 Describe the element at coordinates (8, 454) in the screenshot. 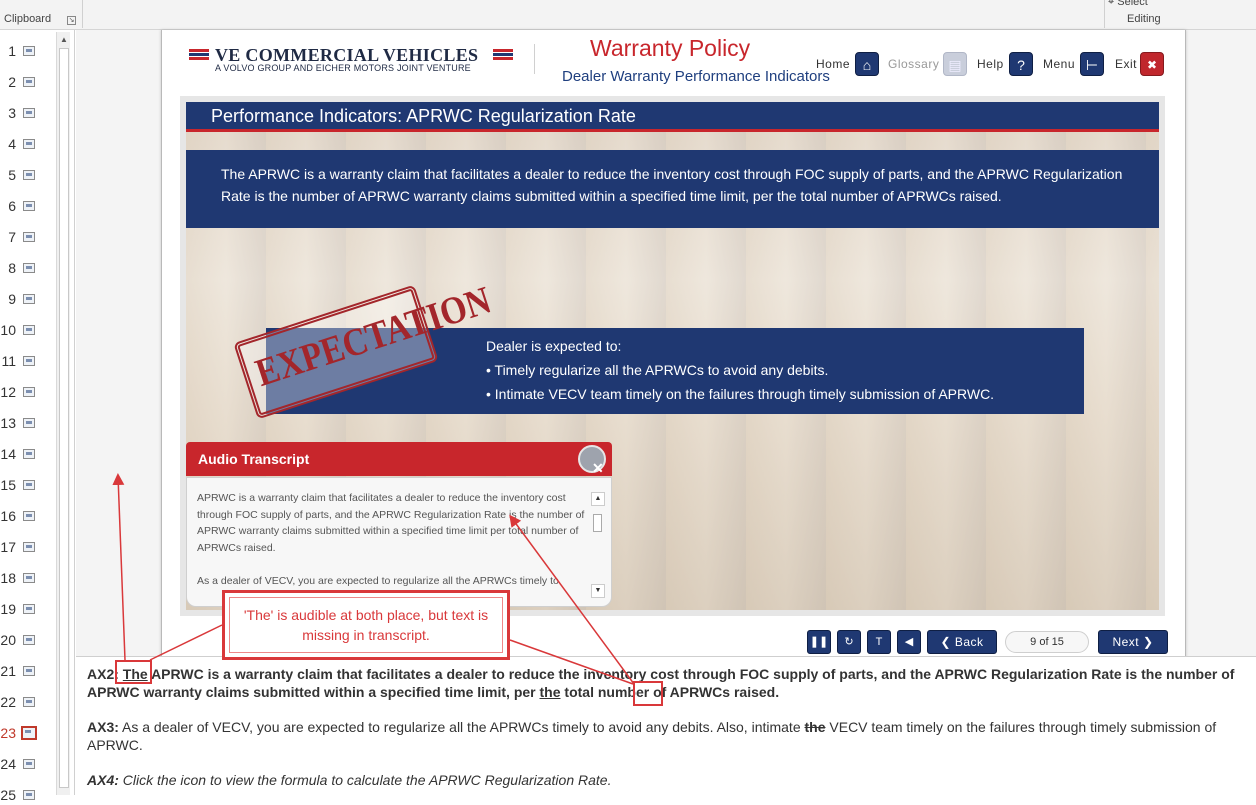

I see `slide-number: 14` at that location.